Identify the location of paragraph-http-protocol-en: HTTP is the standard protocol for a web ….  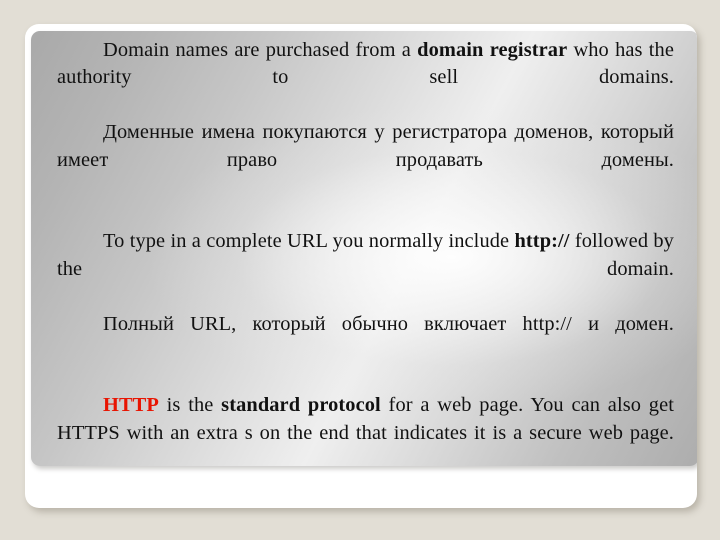
(365, 429).